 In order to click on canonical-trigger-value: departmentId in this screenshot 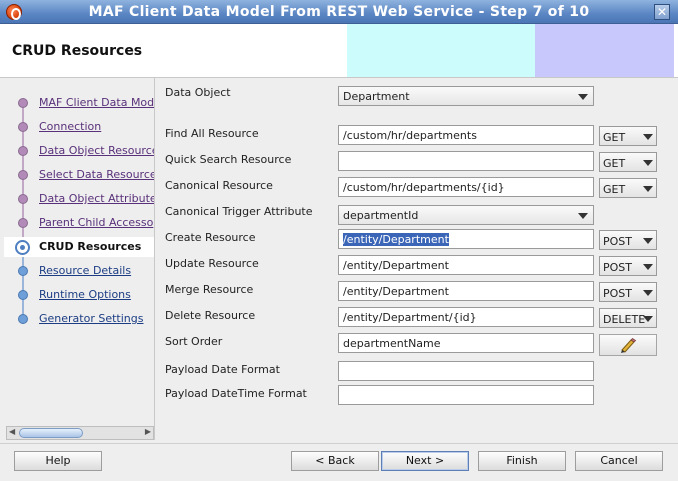, I will do `click(381, 215)`.